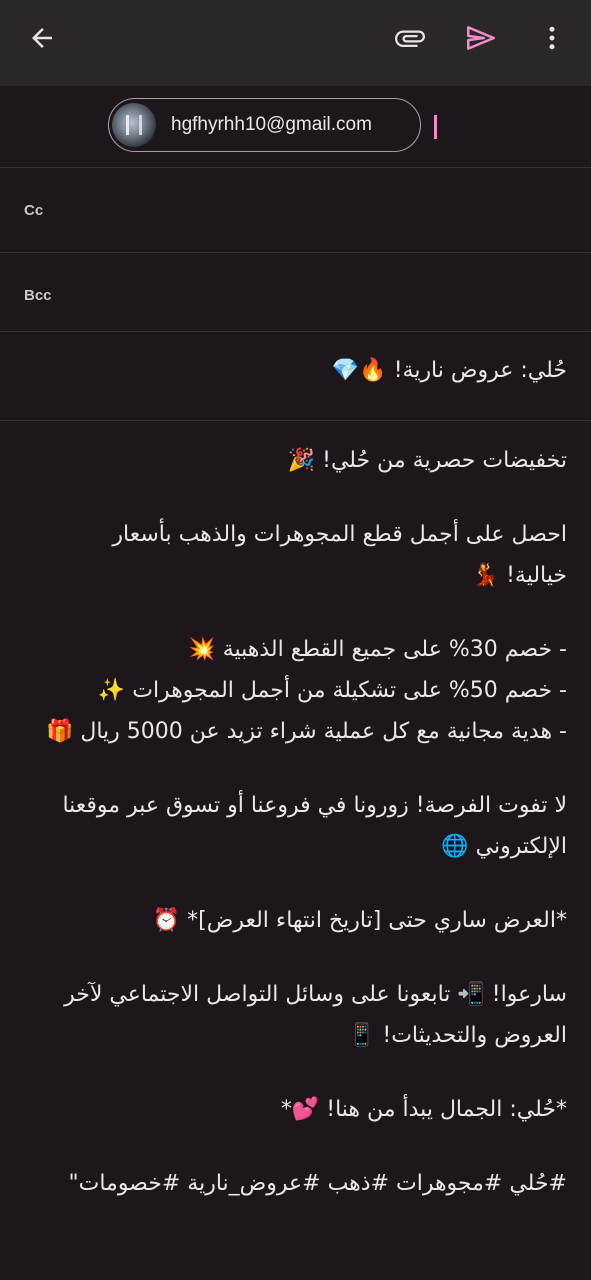 The image size is (591, 1280). What do you see at coordinates (134, 125) in the screenshot?
I see `recipient-avatar` at bounding box center [134, 125].